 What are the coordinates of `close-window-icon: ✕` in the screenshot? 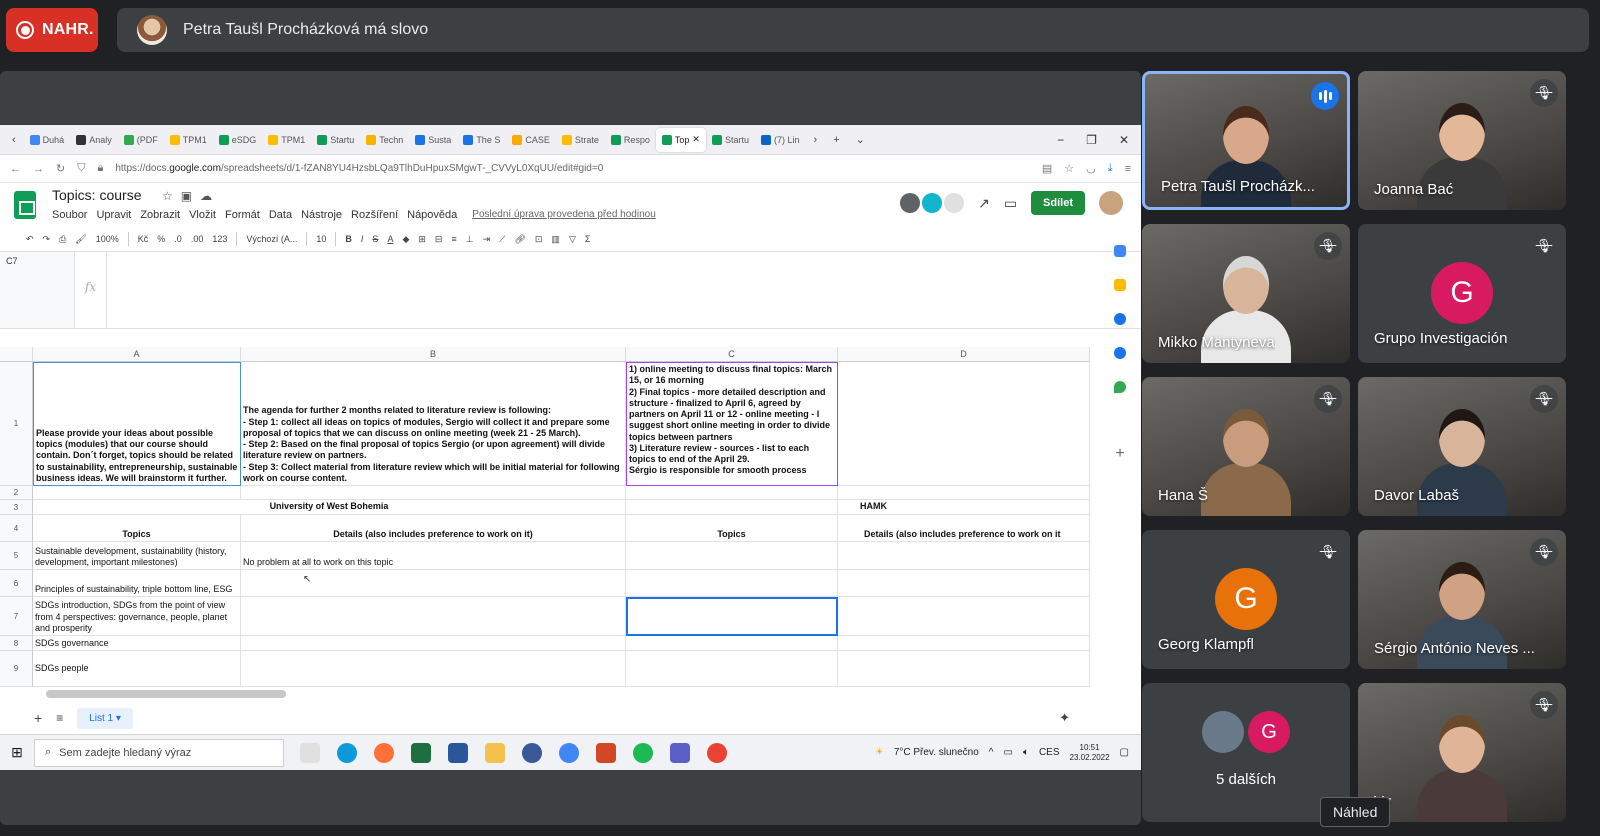 It's located at (1124, 140).